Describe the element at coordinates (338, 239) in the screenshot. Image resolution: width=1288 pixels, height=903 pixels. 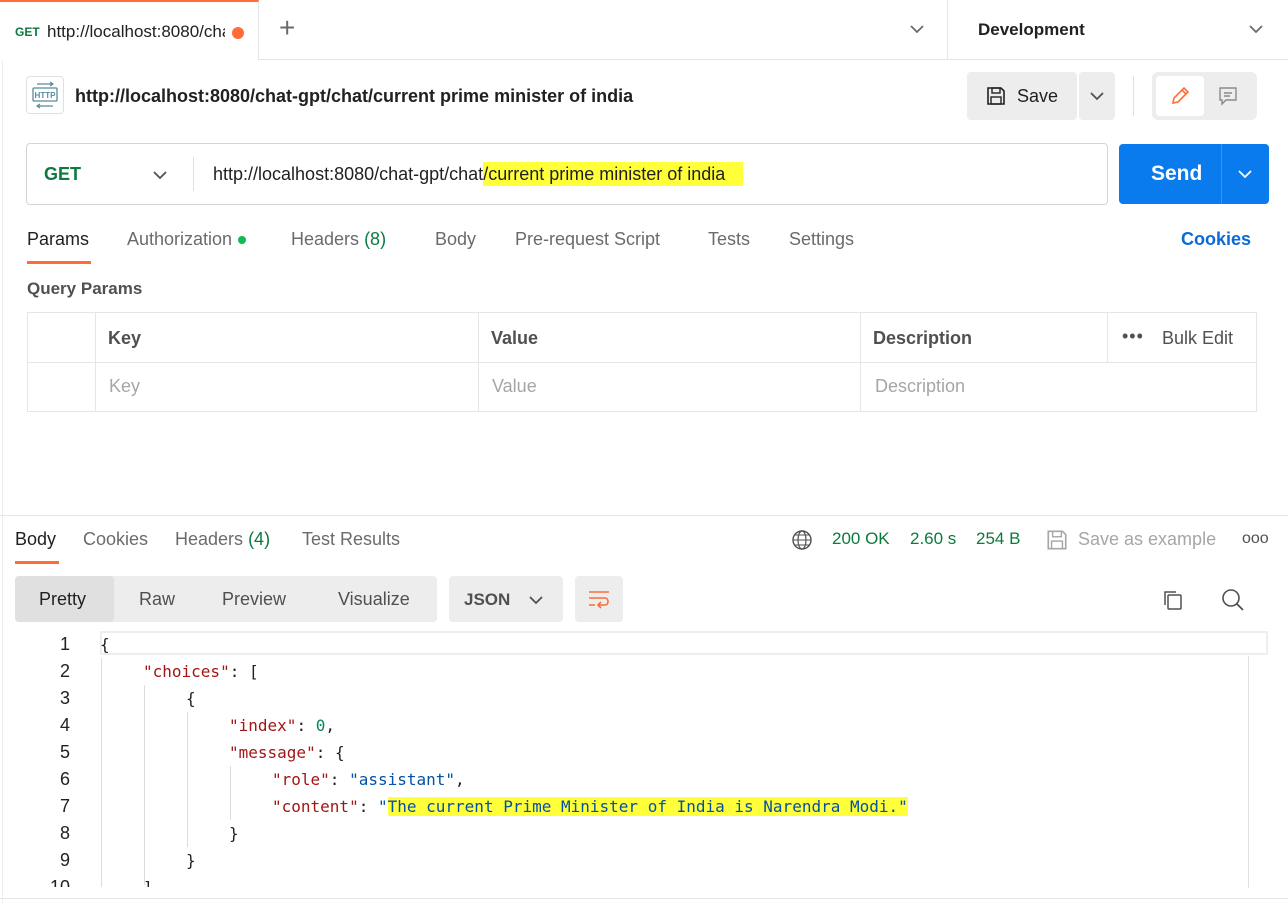
I see `tab-headers: Headers (8)` at that location.